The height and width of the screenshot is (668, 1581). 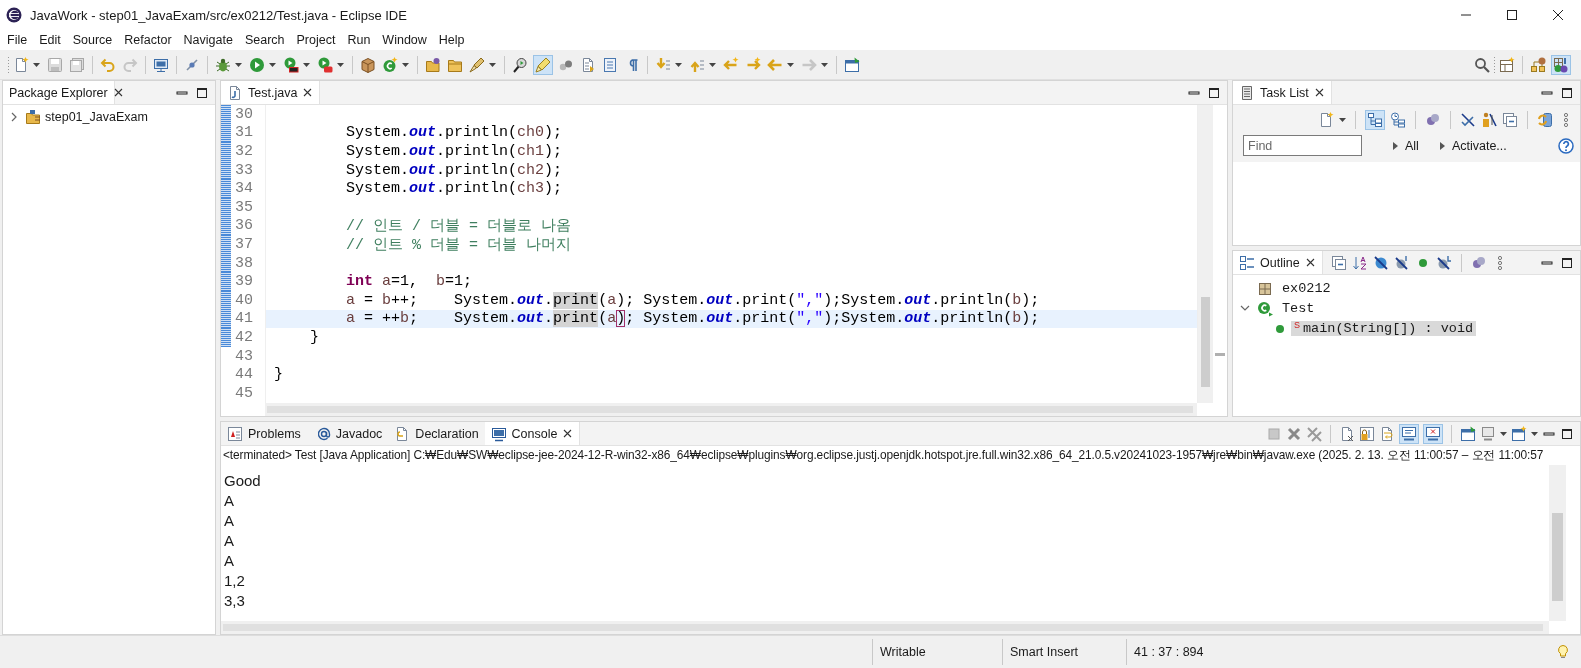 I want to click on remove-launch-icon, so click(x=1294, y=433).